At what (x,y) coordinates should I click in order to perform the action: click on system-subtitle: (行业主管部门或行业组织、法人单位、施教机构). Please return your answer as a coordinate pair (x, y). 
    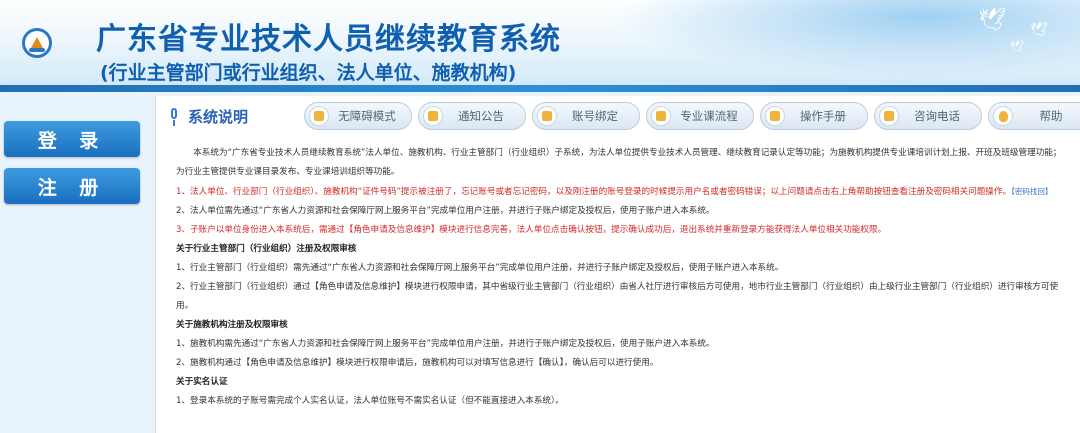
    Looking at the image, I should click on (308, 73).